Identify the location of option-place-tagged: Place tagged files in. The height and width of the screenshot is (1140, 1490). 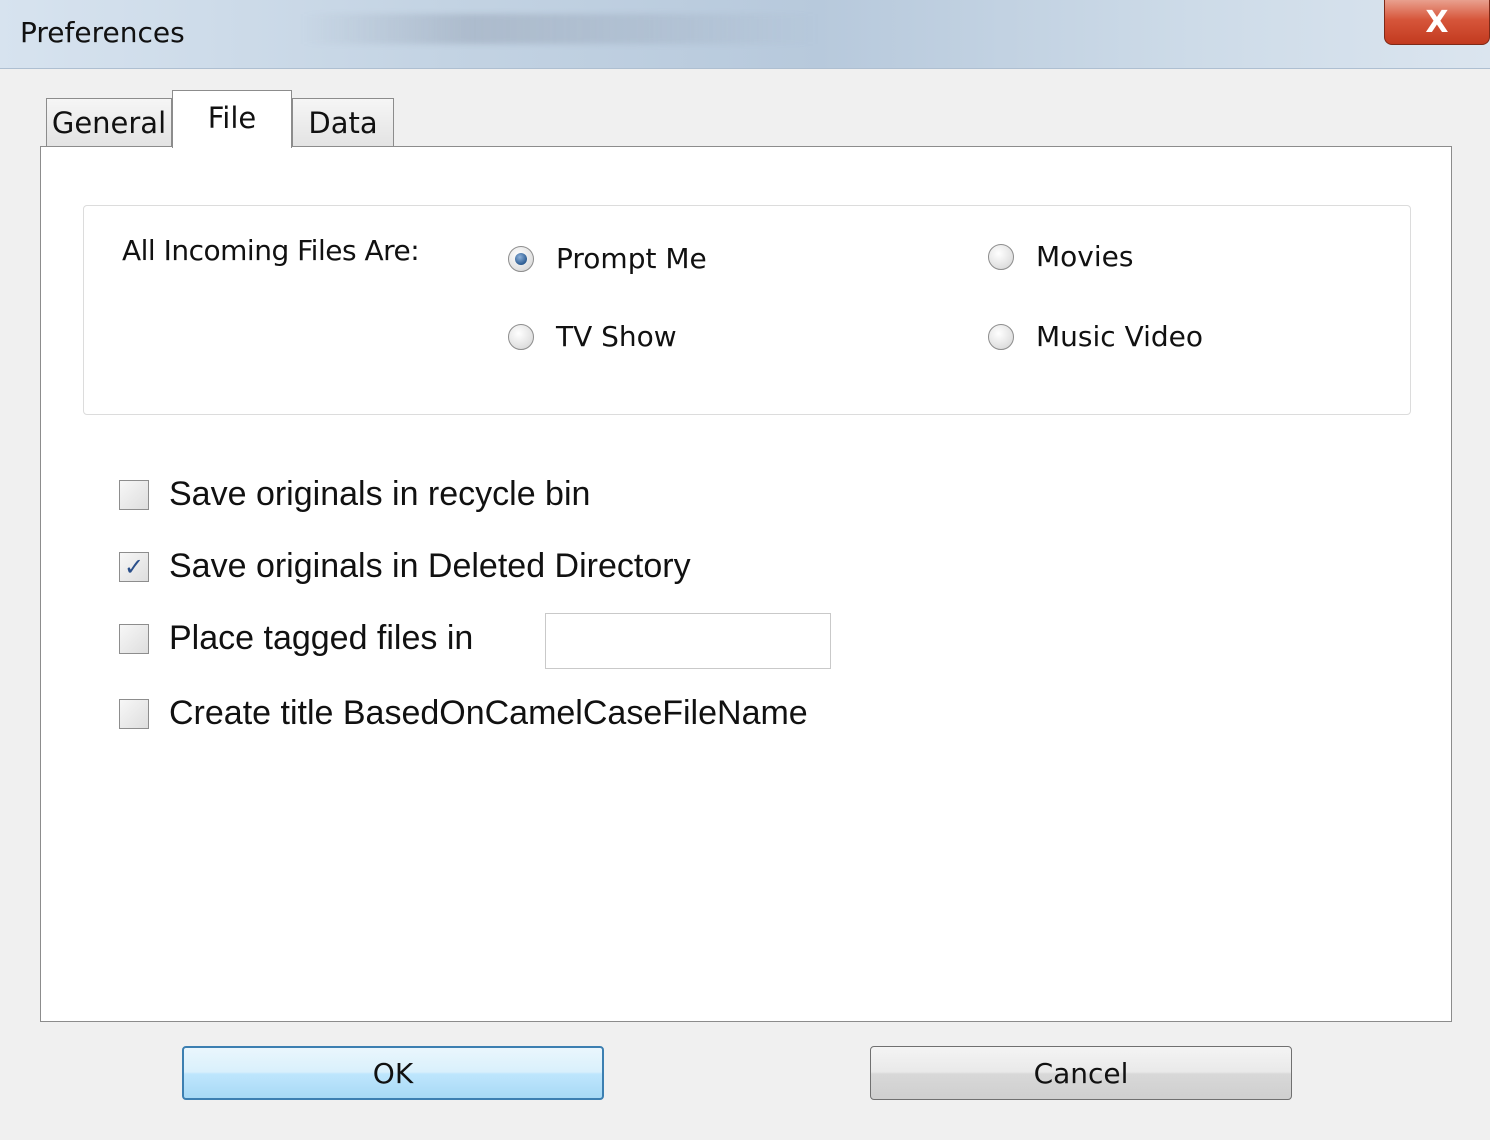
(296, 638).